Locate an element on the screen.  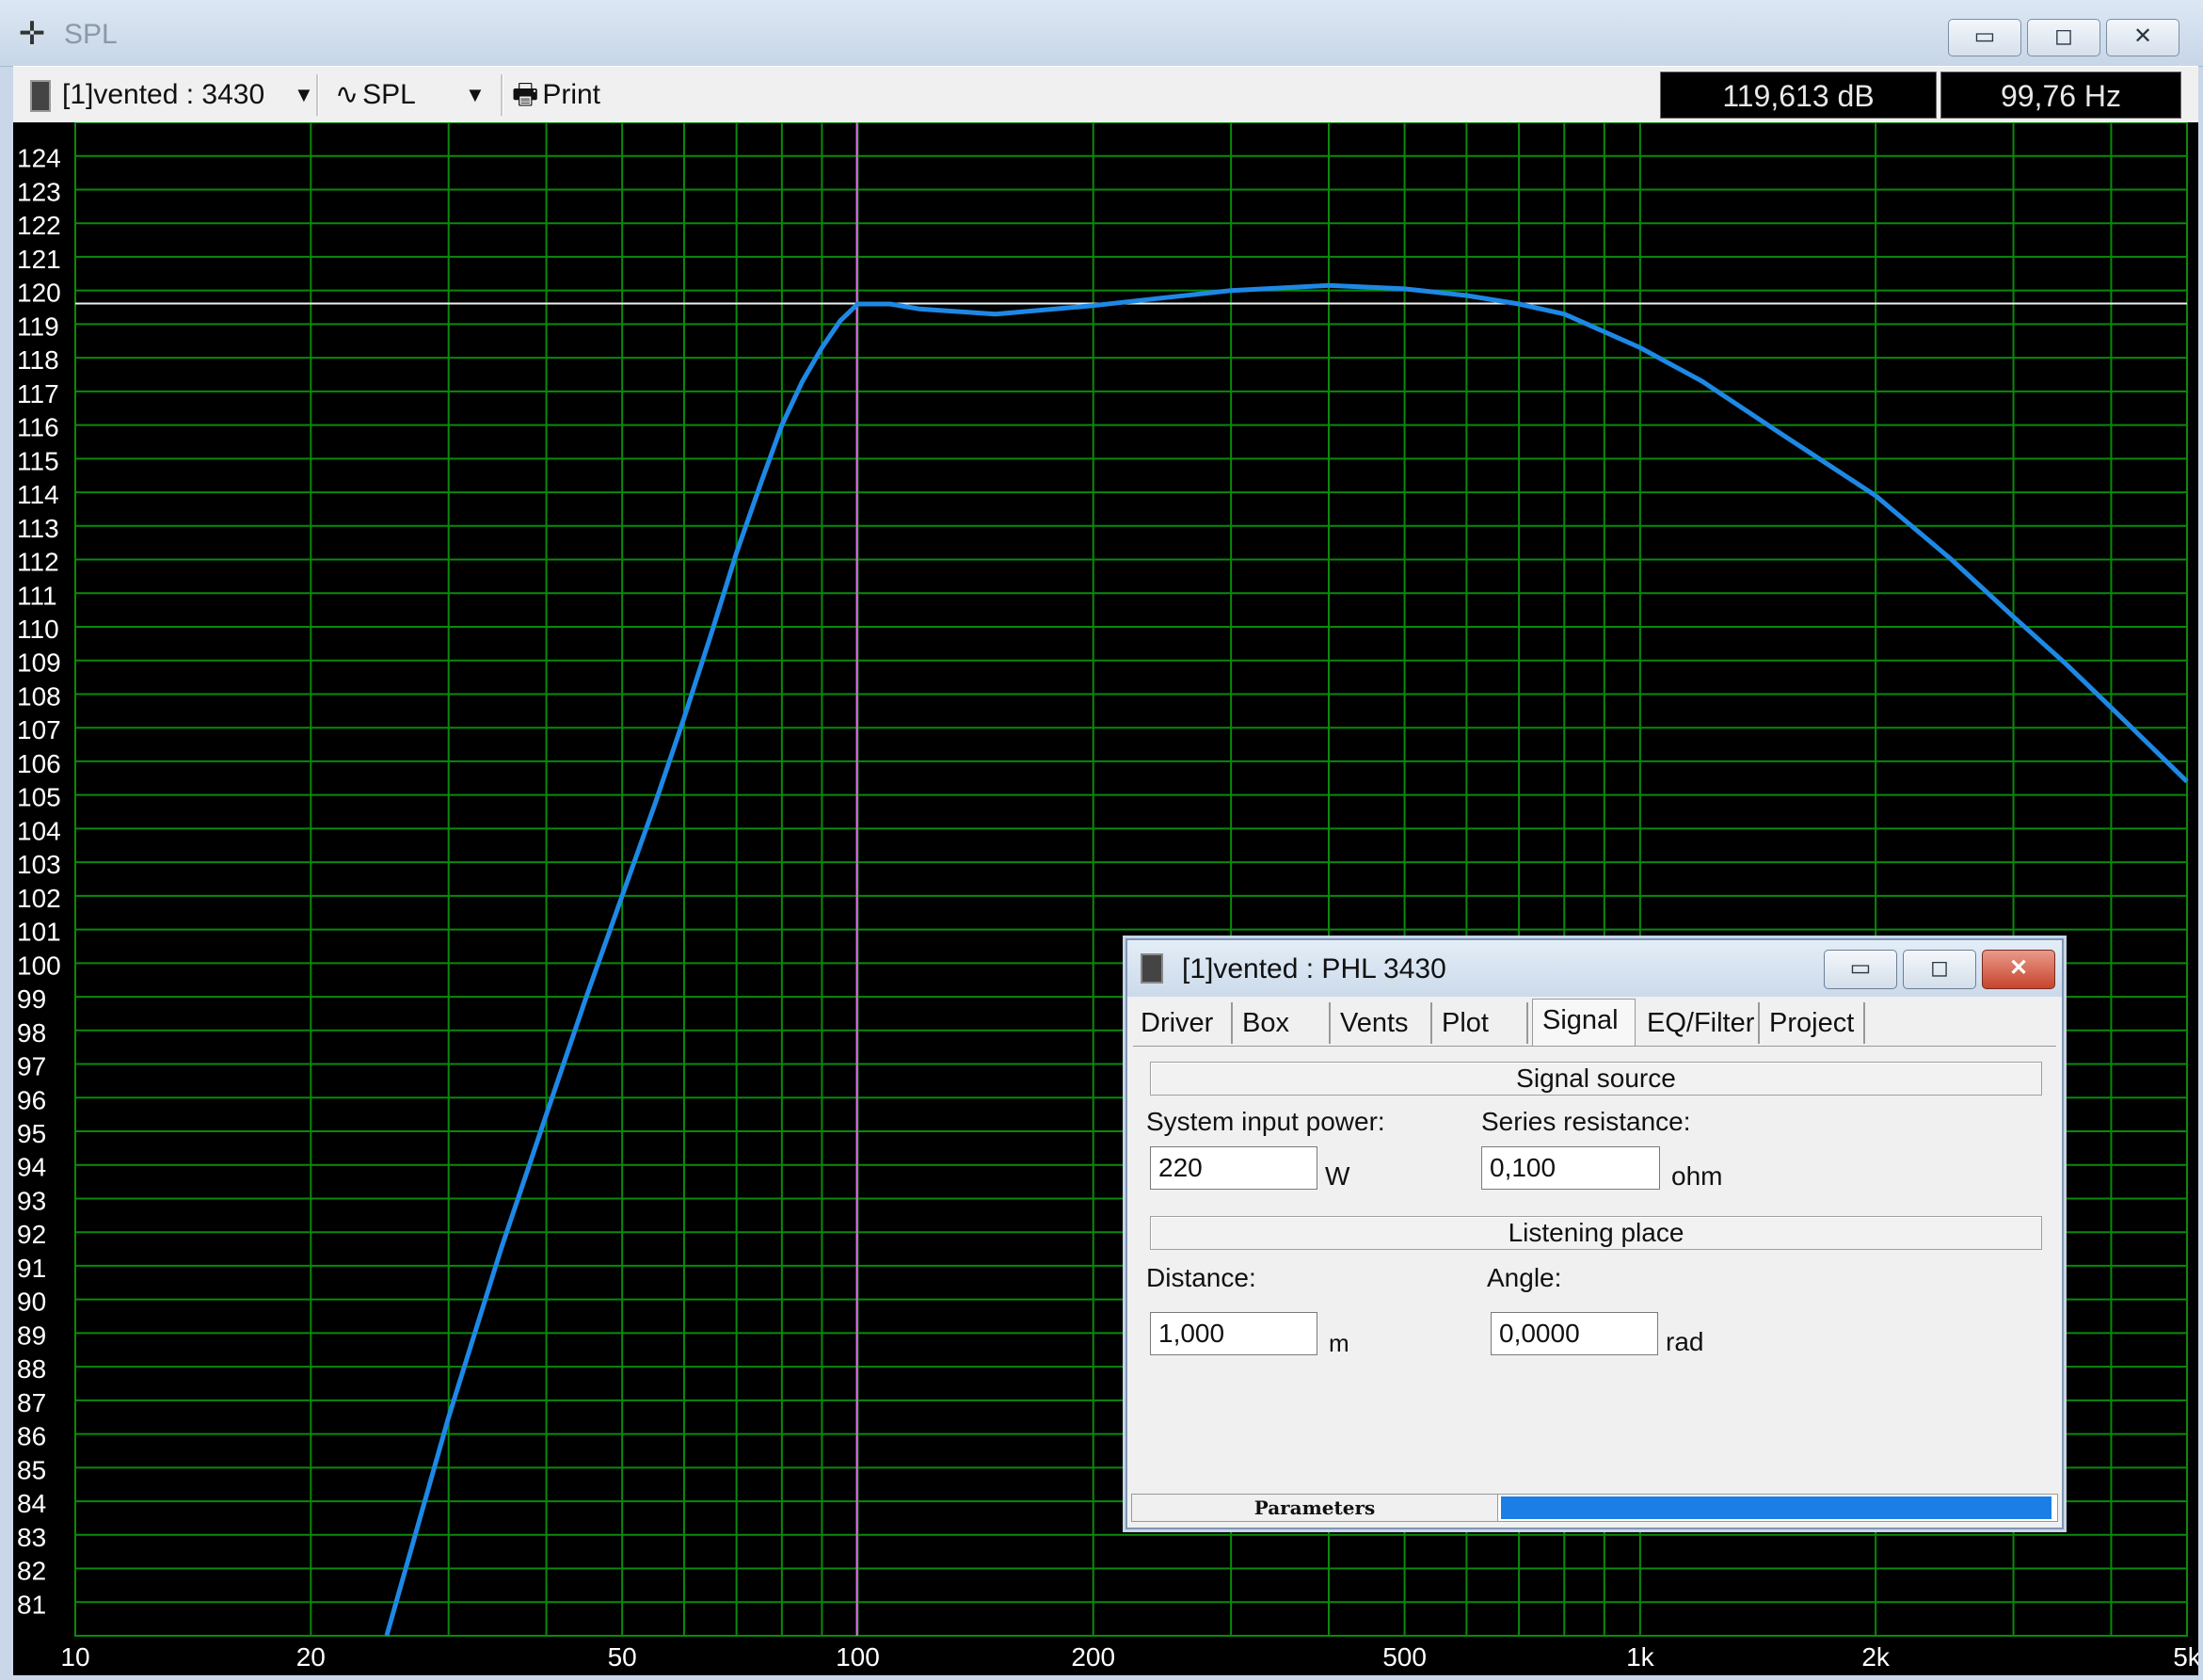
y-tick-label: 92 is located at coordinates (31, 1234).